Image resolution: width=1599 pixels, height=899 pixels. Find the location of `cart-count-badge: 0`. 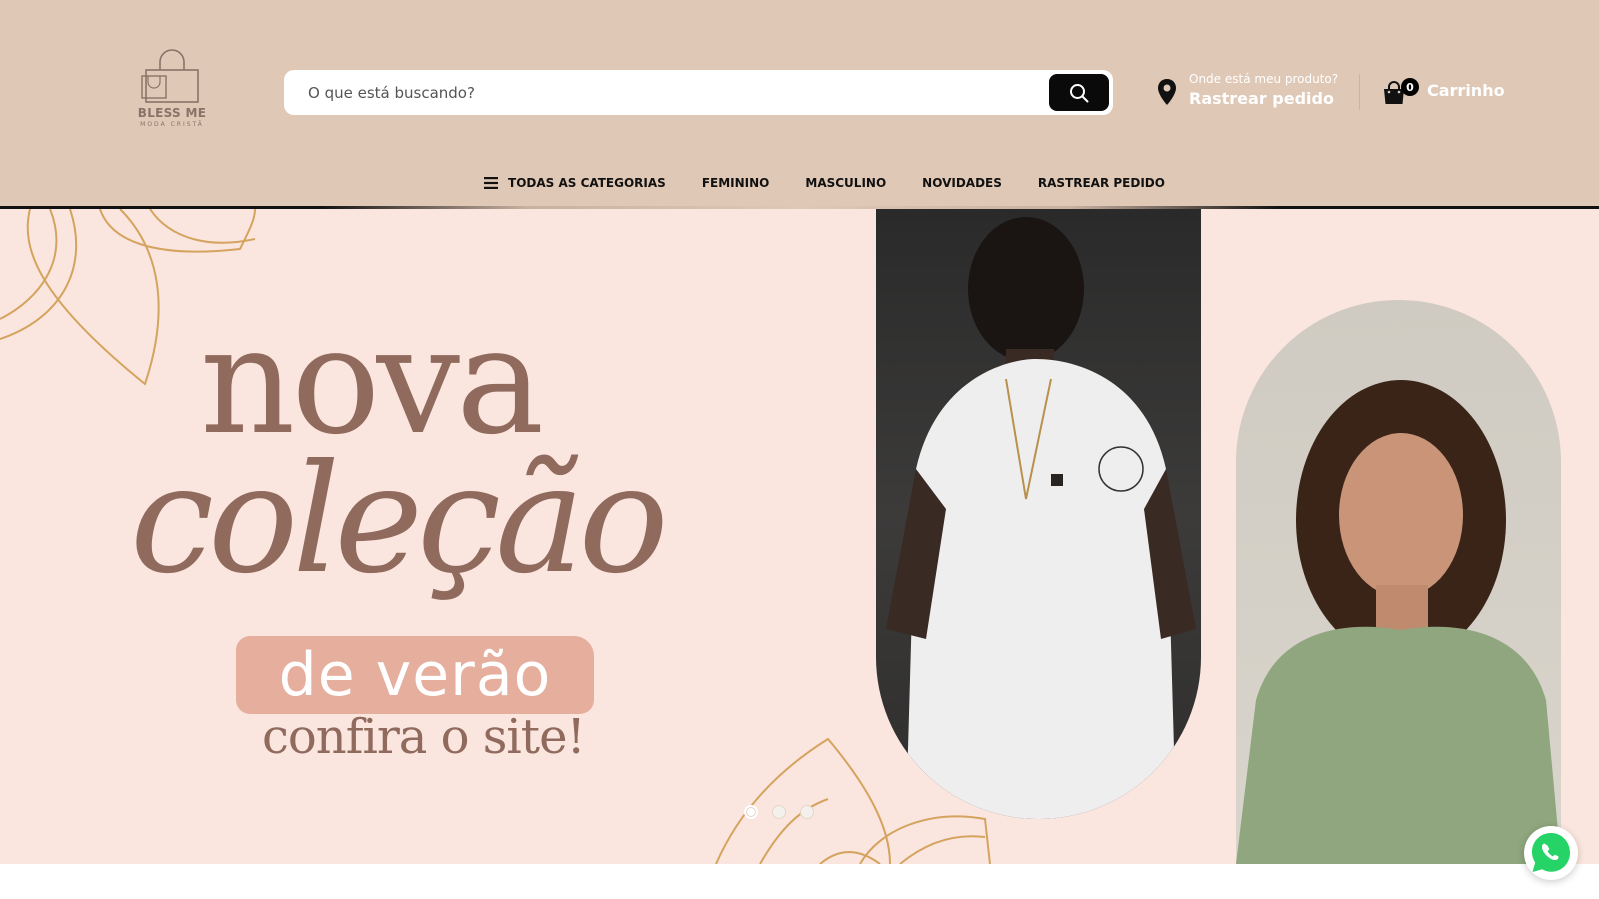

cart-count-badge: 0 is located at coordinates (1410, 87).